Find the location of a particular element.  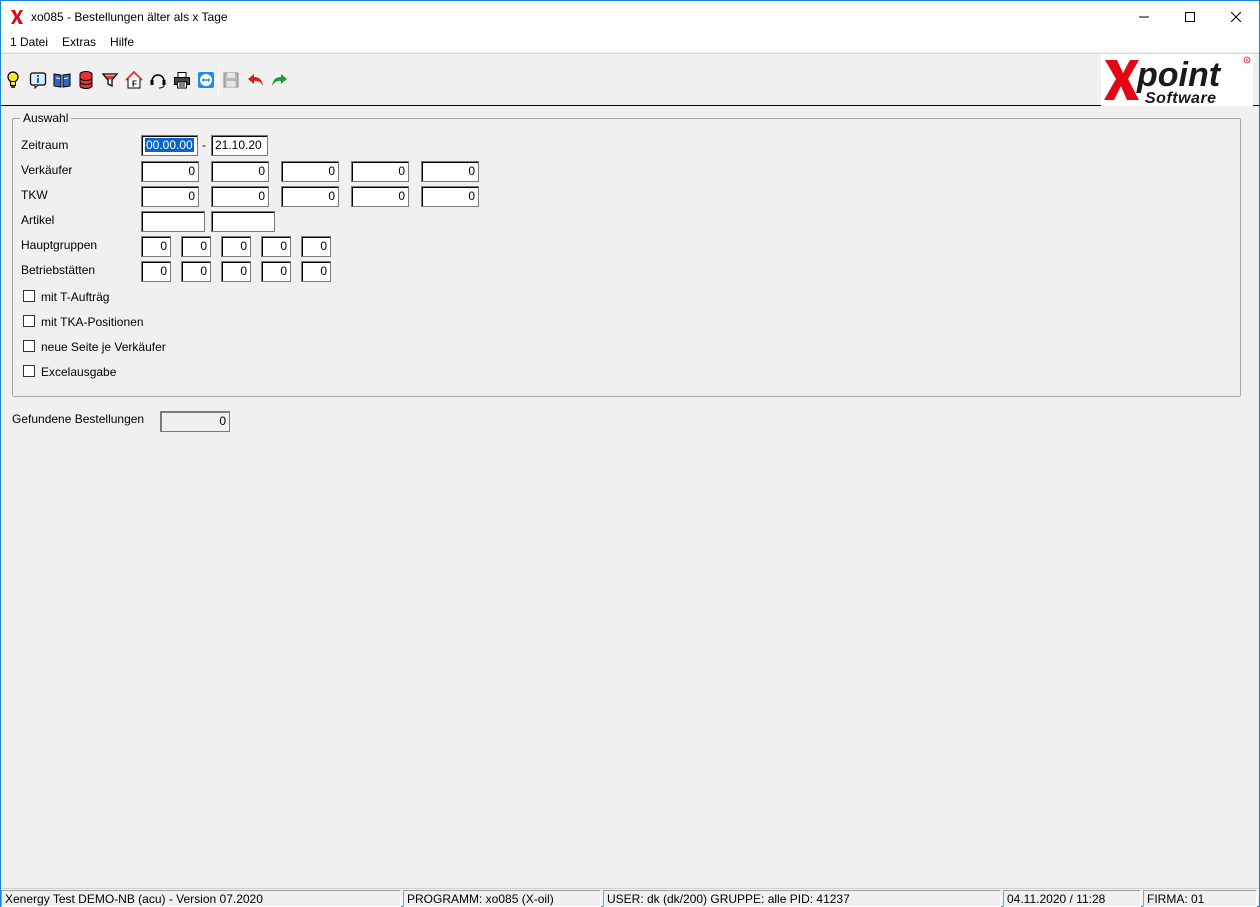

window-title: xo085 - Bestellungen älter als x Tage is located at coordinates (129, 16).